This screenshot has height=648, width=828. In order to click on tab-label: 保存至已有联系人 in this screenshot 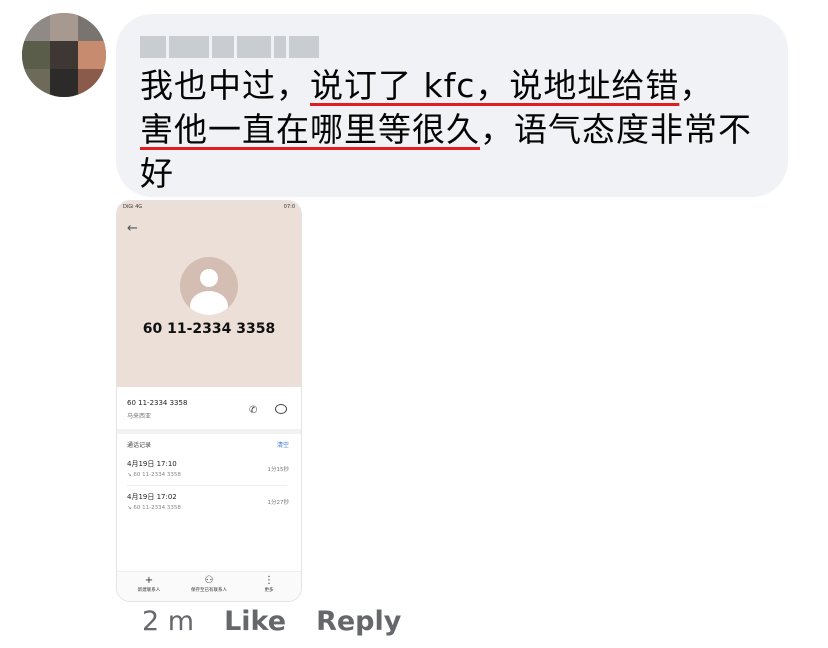, I will do `click(209, 590)`.